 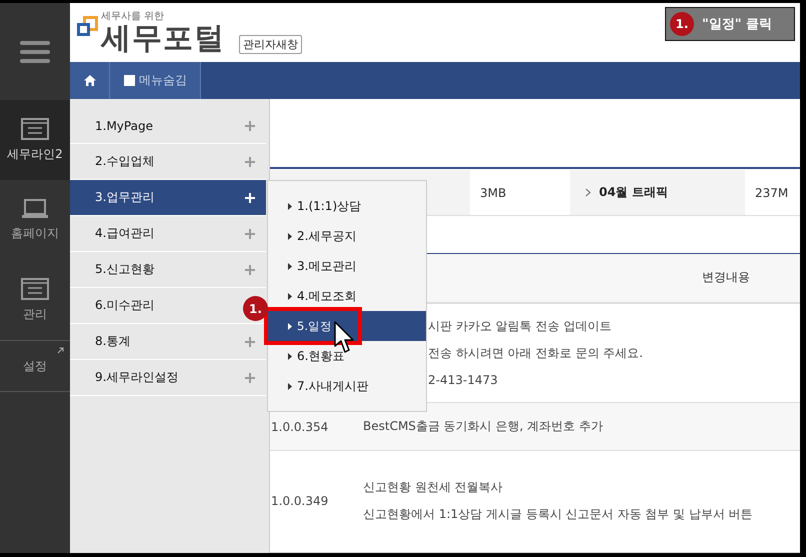 What do you see at coordinates (347, 206) in the screenshot?
I see `submenu-item: 1.(1:1)상담` at bounding box center [347, 206].